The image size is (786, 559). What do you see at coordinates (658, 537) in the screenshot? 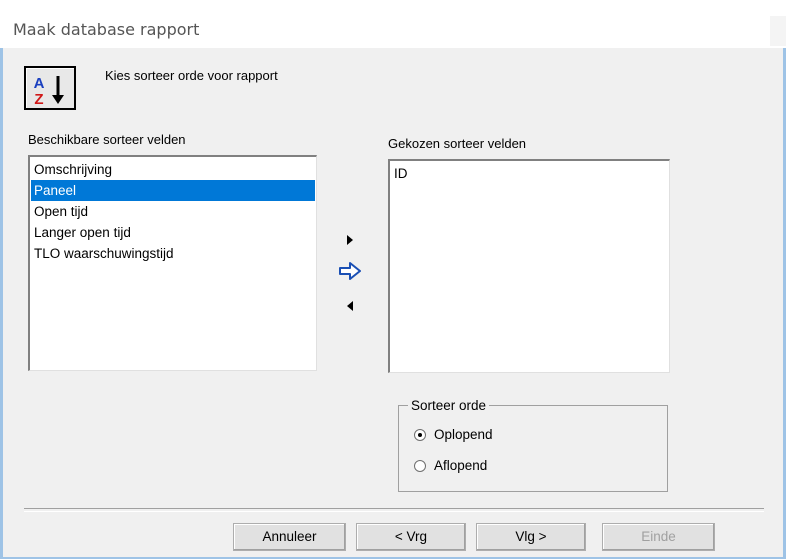
I see `finish-button: Einde` at bounding box center [658, 537].